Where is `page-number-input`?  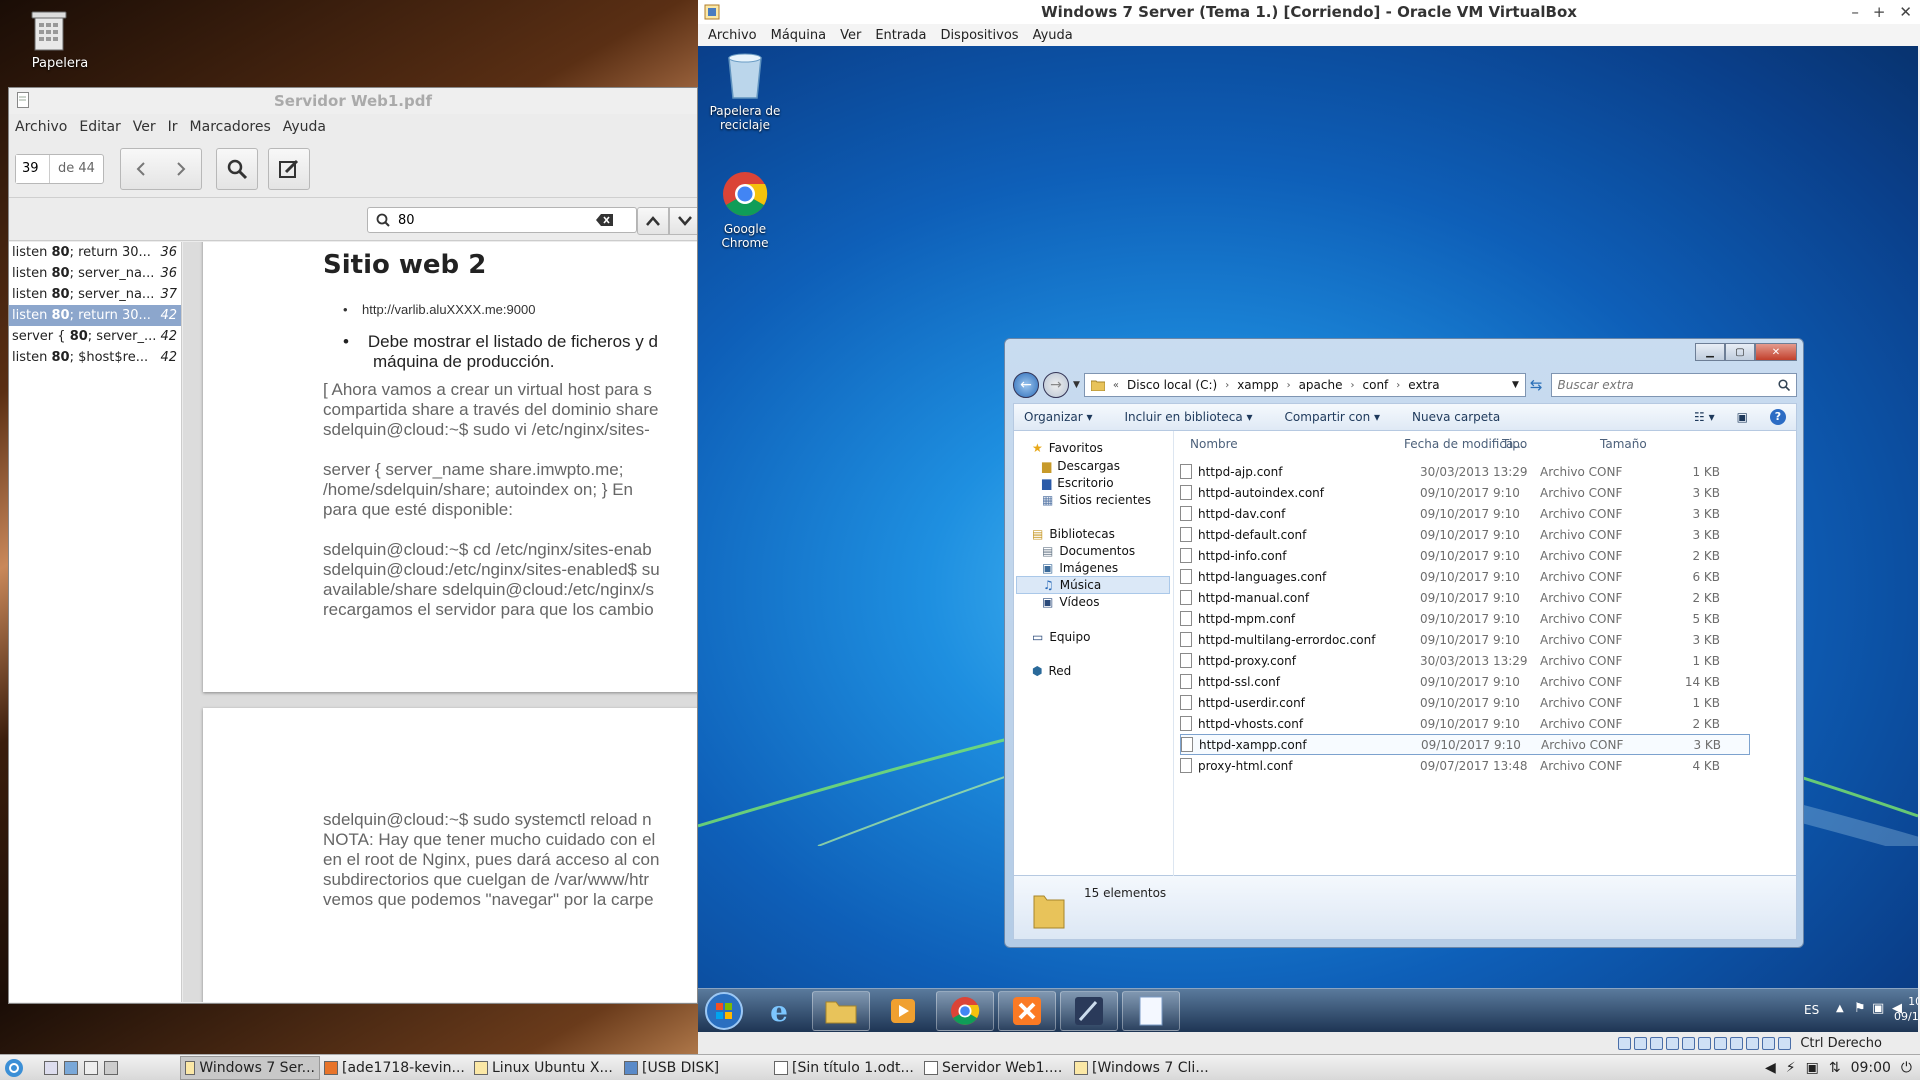 page-number-input is located at coordinates (33, 168).